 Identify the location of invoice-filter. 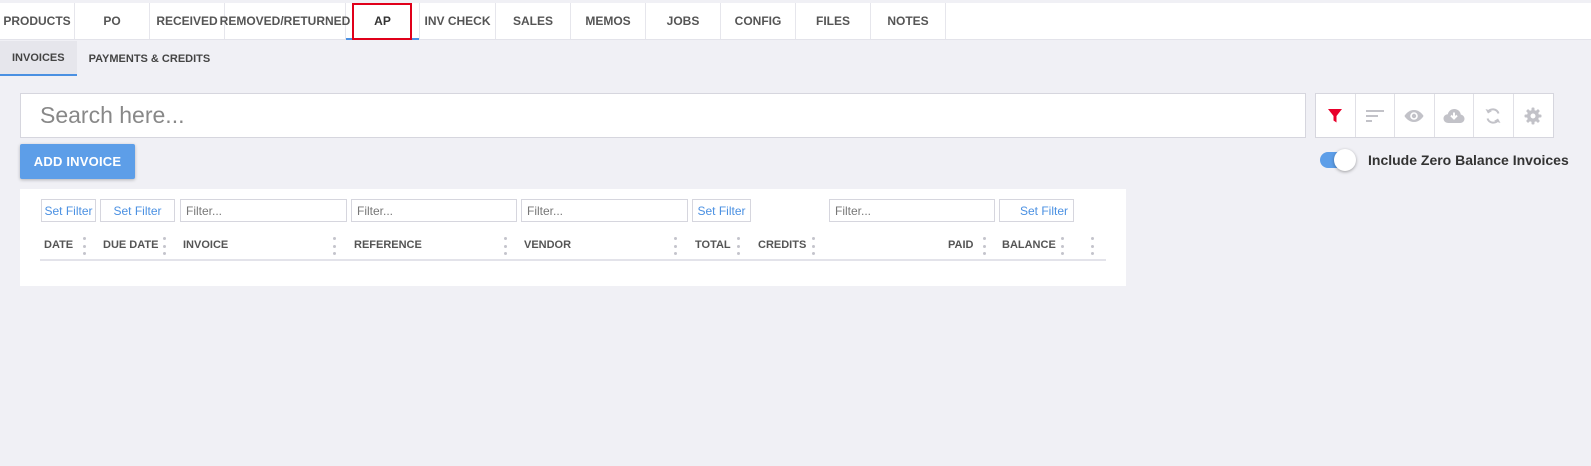
(263, 210).